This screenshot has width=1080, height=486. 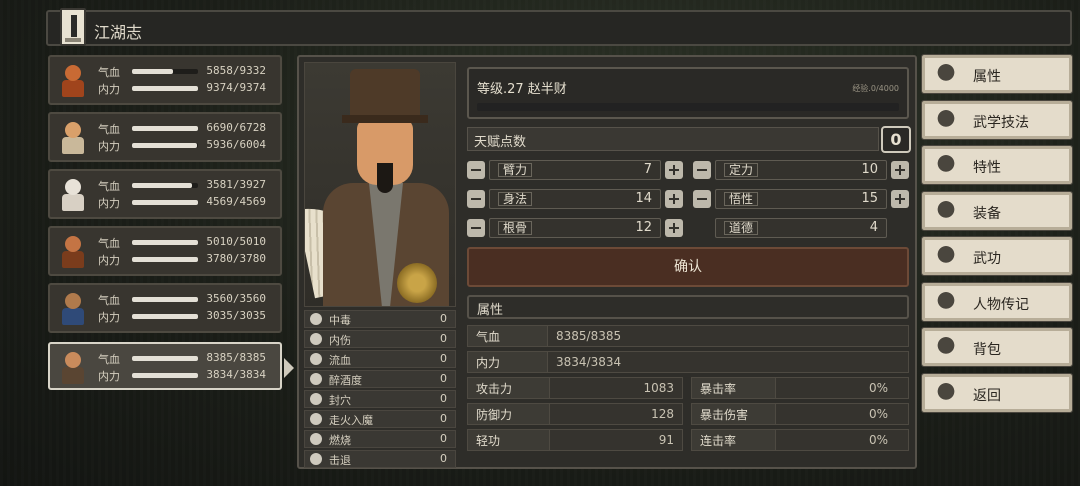 I want to click on hp-value: 6690/6728, so click(x=236, y=127).